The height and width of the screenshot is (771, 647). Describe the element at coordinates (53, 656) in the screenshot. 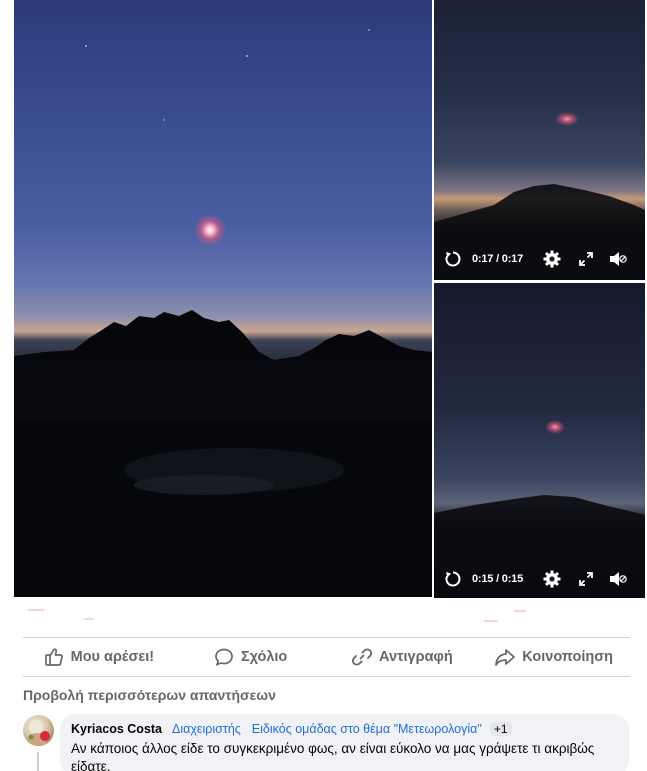

I see `thumbs-up-icon` at that location.